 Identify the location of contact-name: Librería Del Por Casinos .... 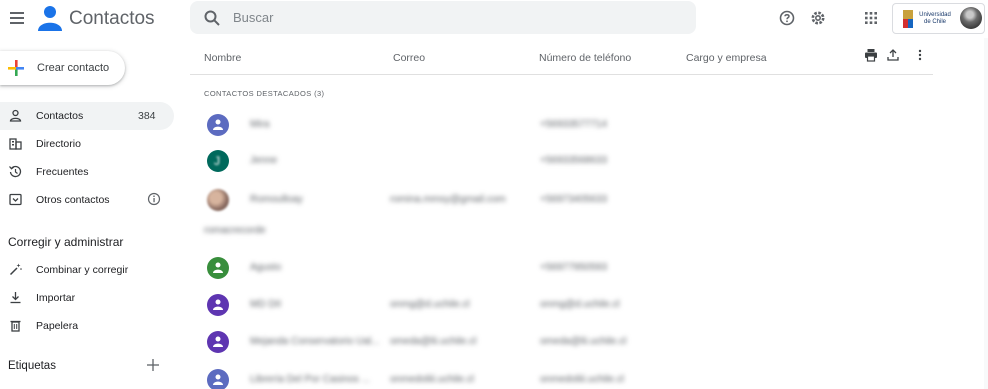
(310, 379).